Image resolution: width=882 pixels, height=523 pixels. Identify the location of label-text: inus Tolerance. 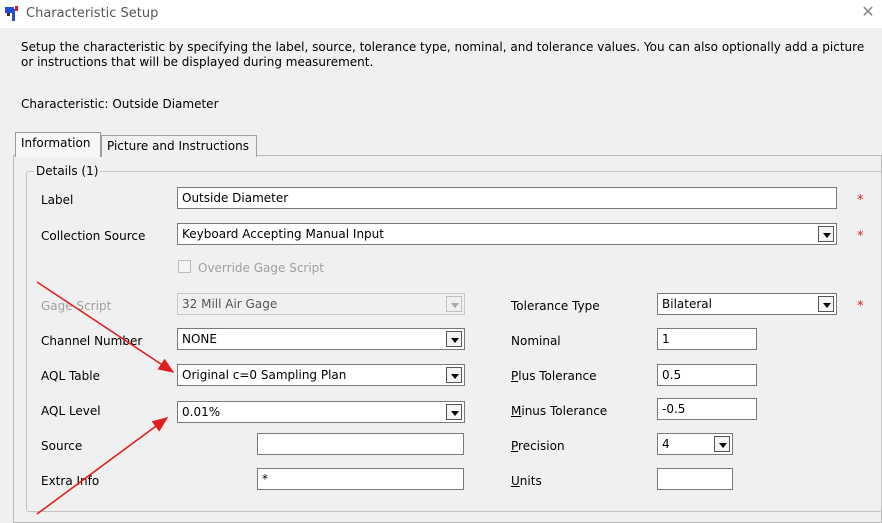
(564, 411).